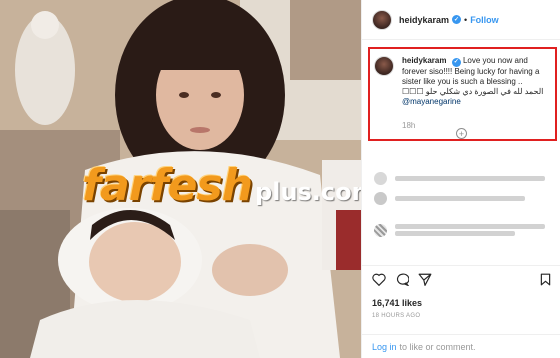 Image resolution: width=560 pixels, height=358 pixels. Describe the element at coordinates (397, 303) in the screenshot. I see `likes-count: 16,741 likes` at that location.